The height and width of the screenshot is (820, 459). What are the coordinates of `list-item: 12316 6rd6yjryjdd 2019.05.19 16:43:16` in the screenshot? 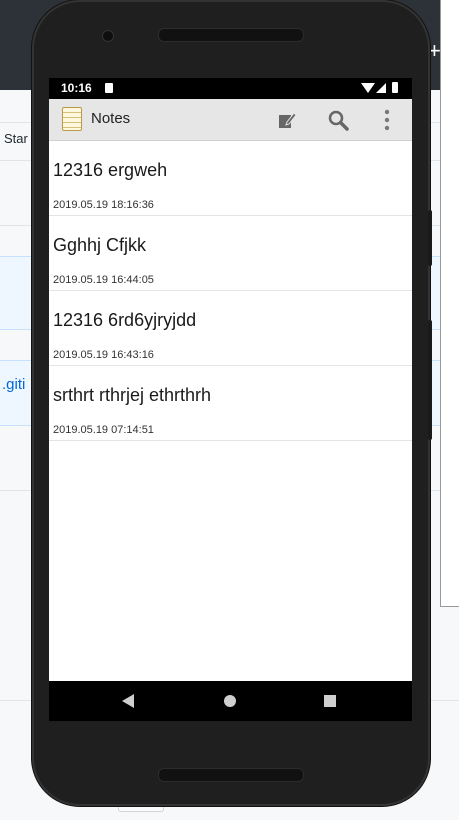 It's located at (230, 328).